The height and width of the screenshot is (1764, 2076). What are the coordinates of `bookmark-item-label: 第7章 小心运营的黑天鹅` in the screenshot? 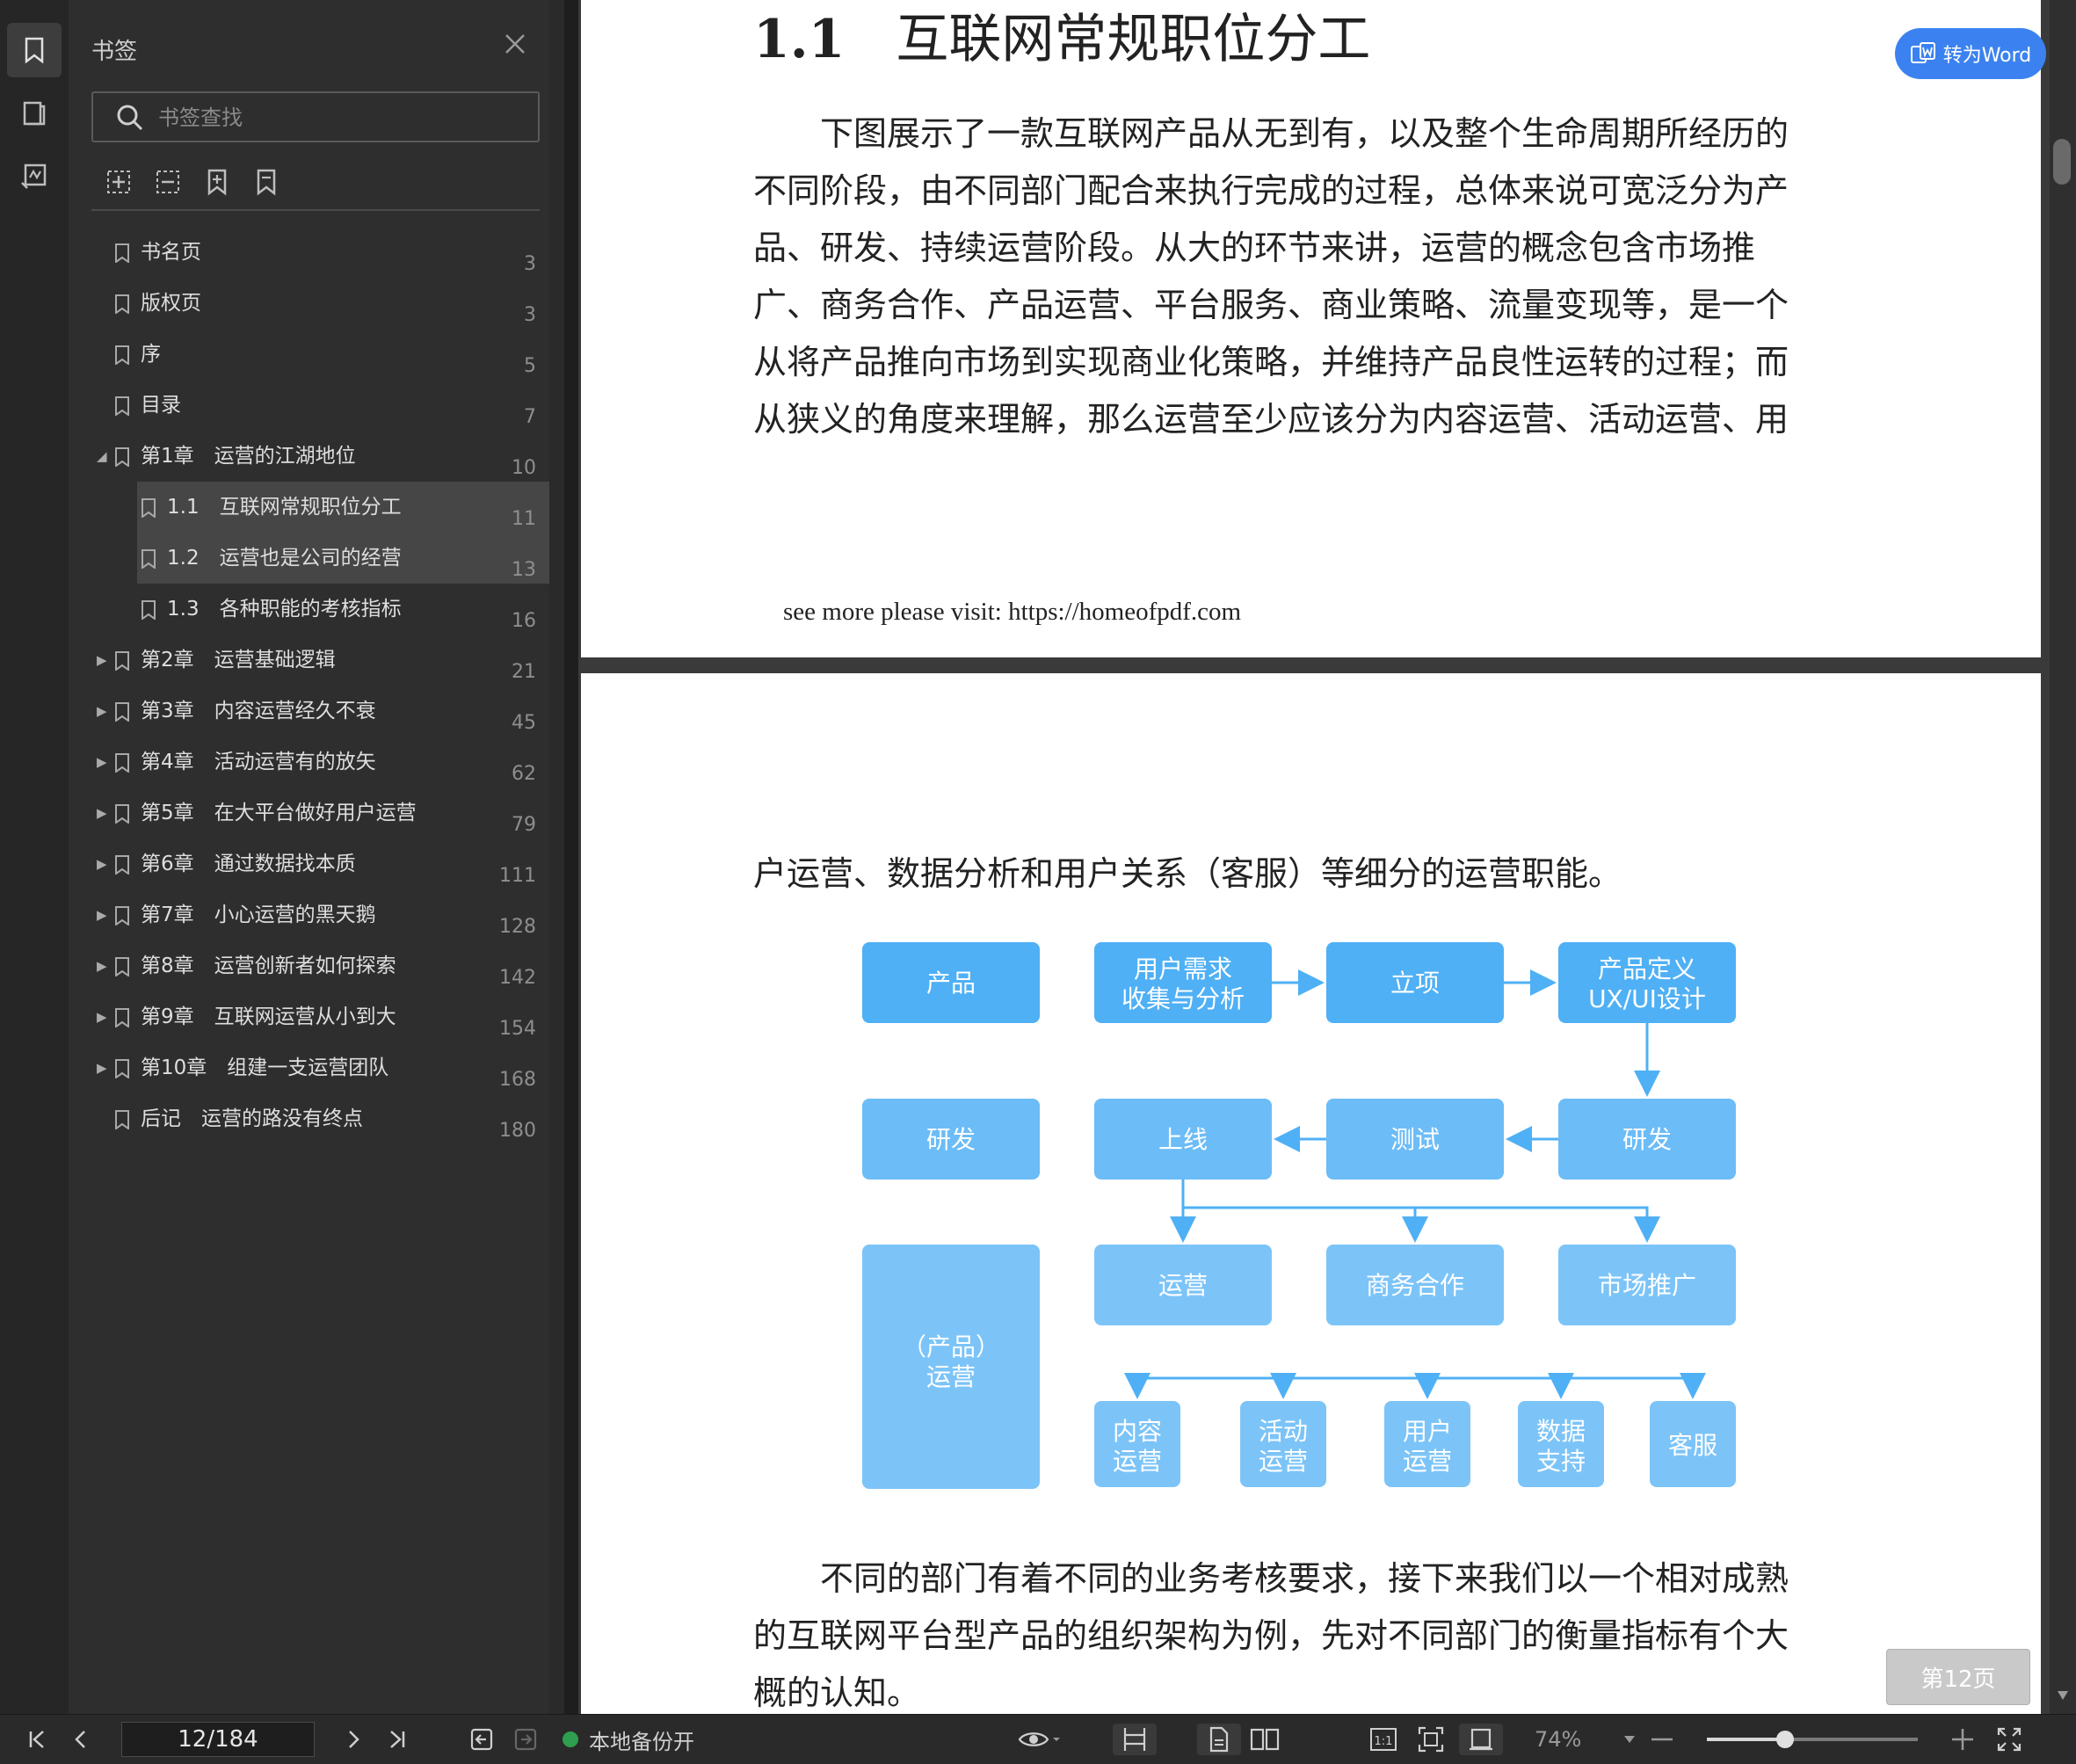 It's located at (258, 915).